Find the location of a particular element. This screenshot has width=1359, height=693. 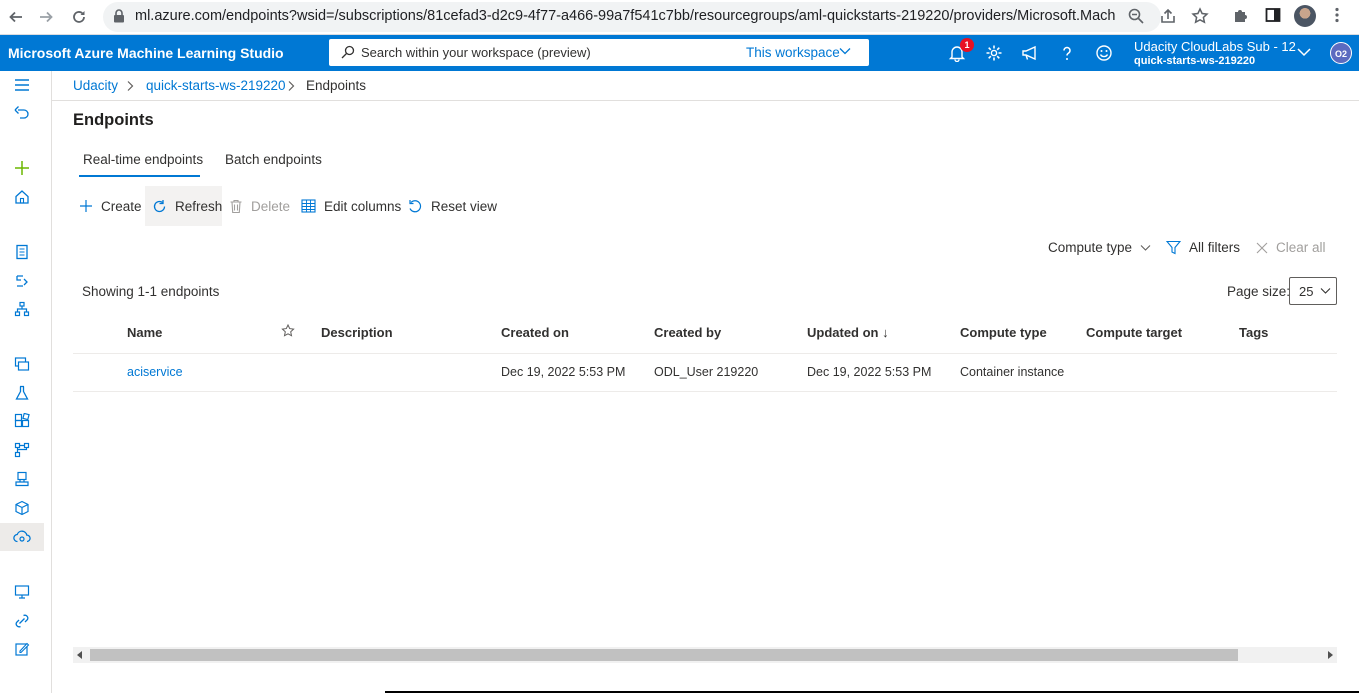

page-size-value: 25 is located at coordinates (1306, 291).